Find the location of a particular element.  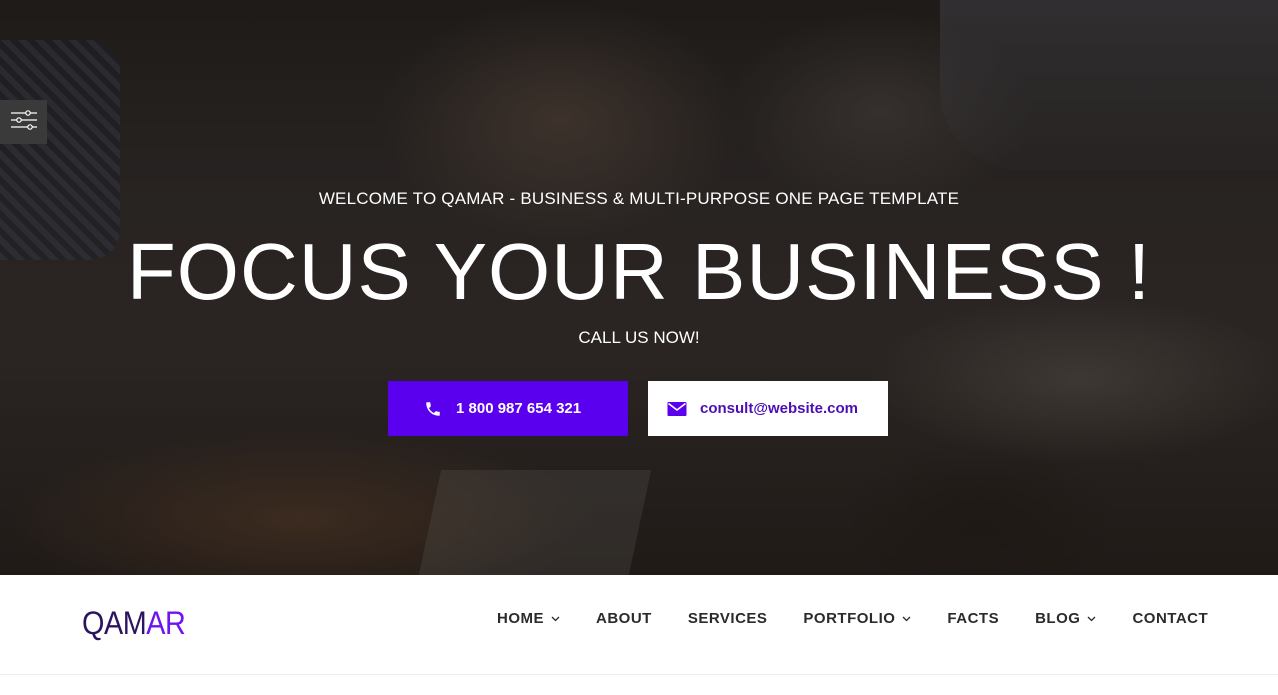

nav-menu: HOME ABOUT SERVICES PORTFOLIO FACTS BLOG is located at coordinates (852, 618).